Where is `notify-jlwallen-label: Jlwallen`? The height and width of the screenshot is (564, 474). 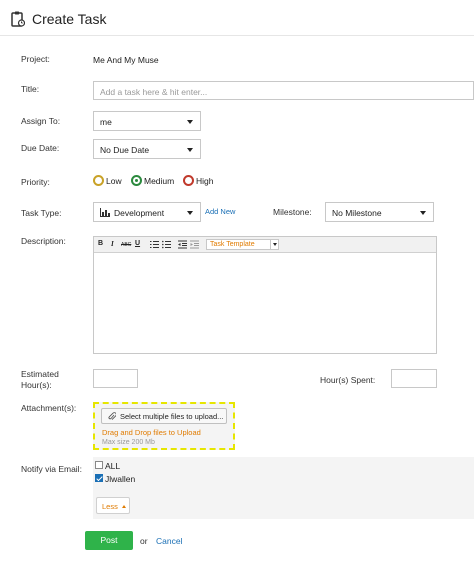
notify-jlwallen-label: Jlwallen is located at coordinates (120, 479).